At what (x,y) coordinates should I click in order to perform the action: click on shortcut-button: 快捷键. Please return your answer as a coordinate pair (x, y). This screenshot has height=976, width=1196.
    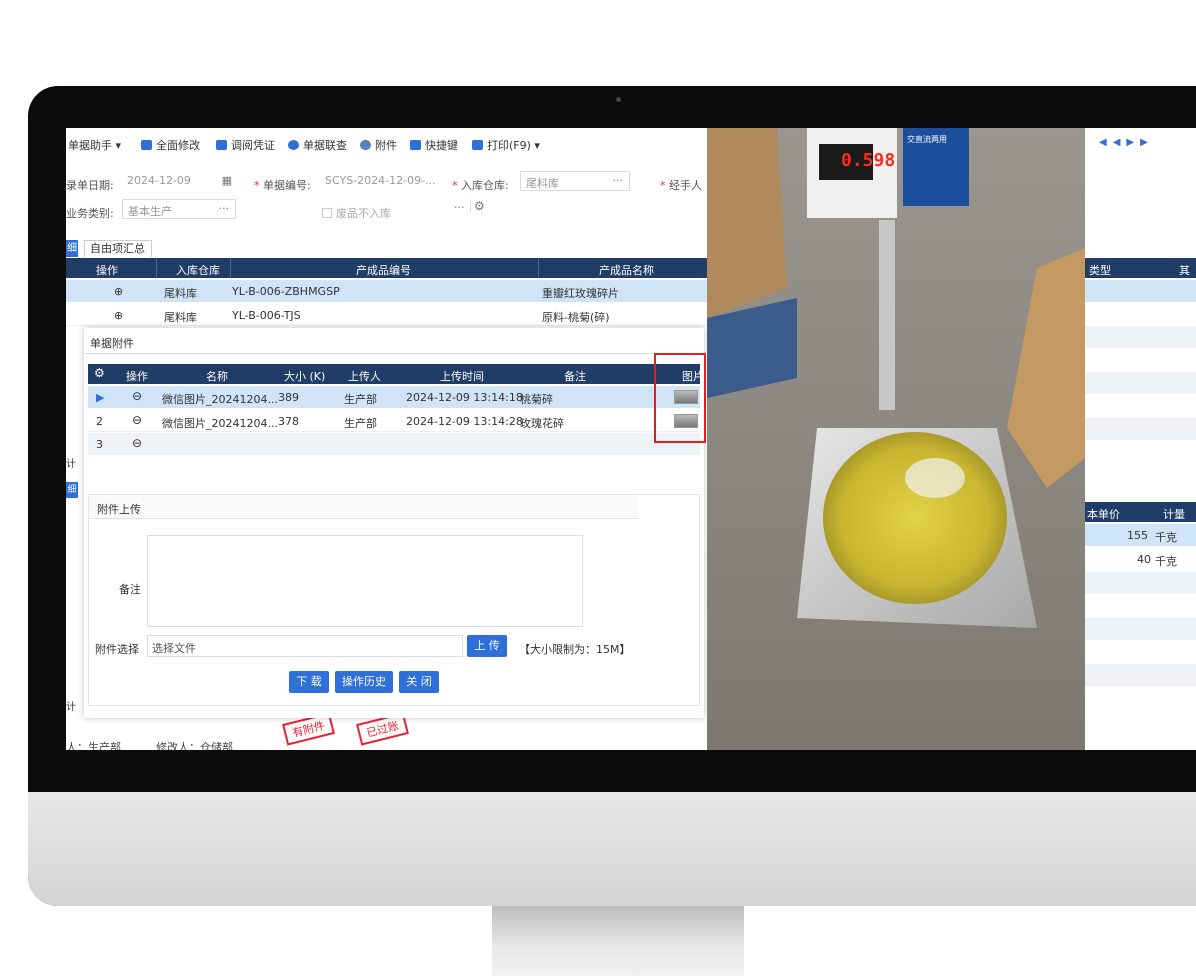
    Looking at the image, I should click on (434, 145).